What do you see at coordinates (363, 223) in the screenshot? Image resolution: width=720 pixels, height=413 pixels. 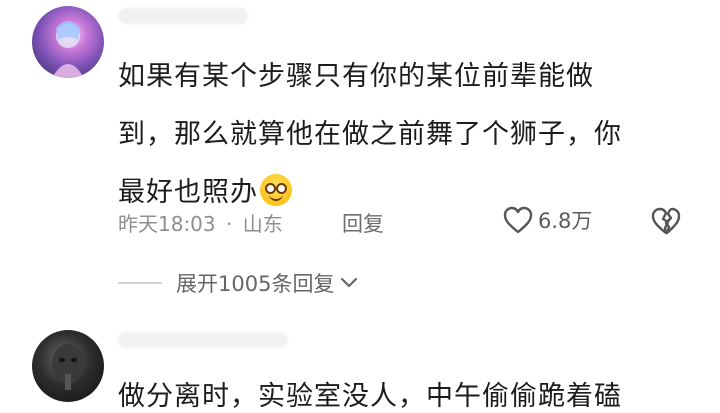 I see `reply-button: 回复` at bounding box center [363, 223].